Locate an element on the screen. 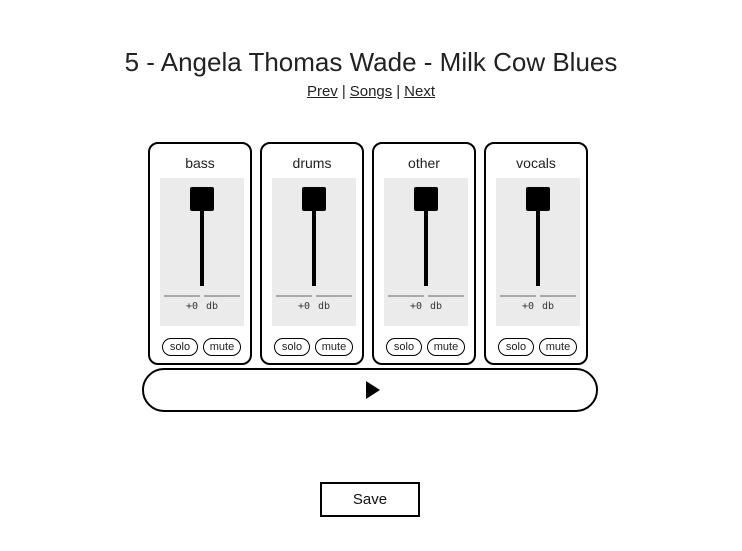 The width and height of the screenshot is (742, 551). song-navigation: Prev | Songs | Next is located at coordinates (371, 92).